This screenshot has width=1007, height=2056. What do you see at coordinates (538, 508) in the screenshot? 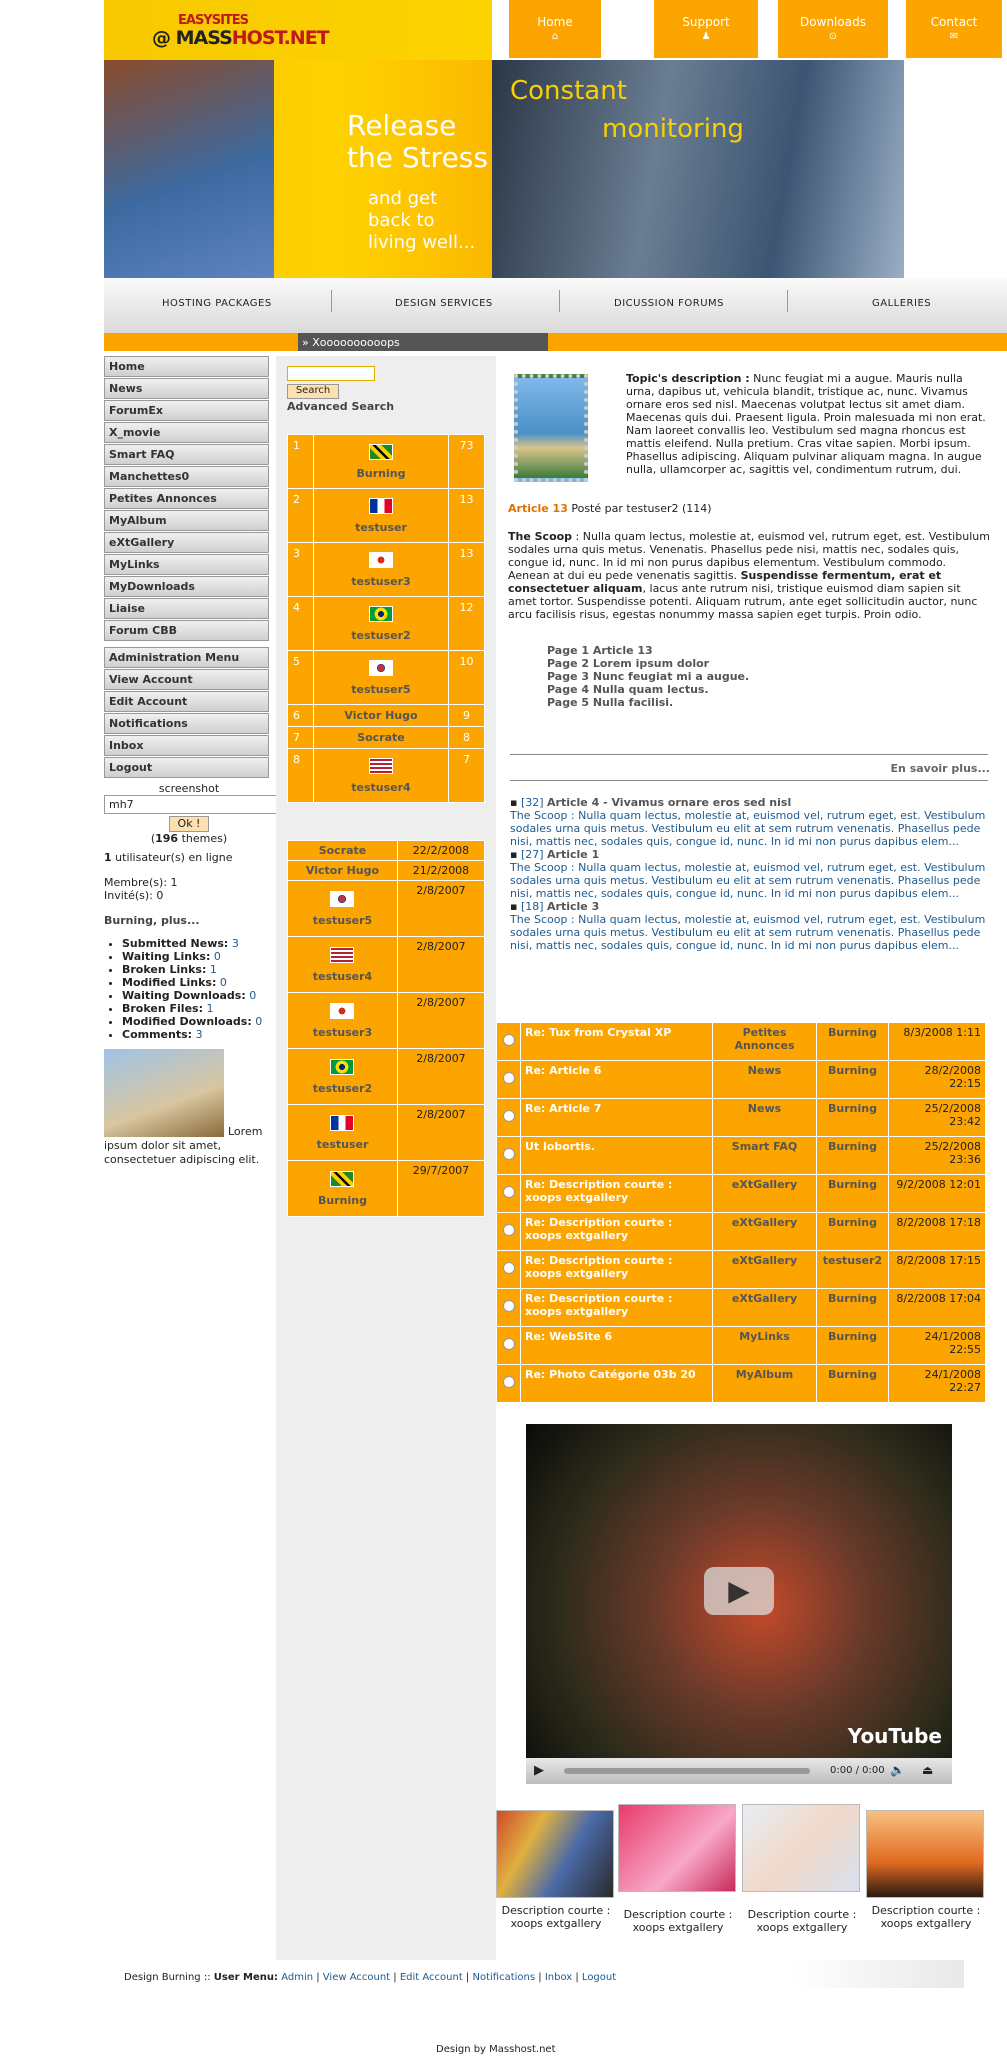
I see `article-title: Article 13` at bounding box center [538, 508].